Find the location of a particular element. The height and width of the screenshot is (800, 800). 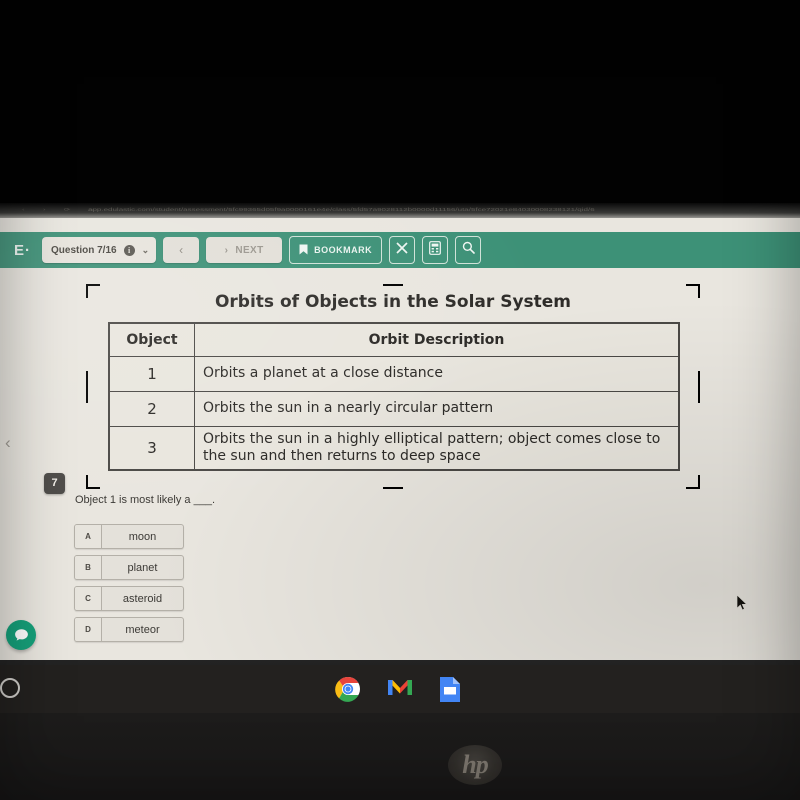

chevron-down-icon: ⌄ is located at coordinates (146, 250).